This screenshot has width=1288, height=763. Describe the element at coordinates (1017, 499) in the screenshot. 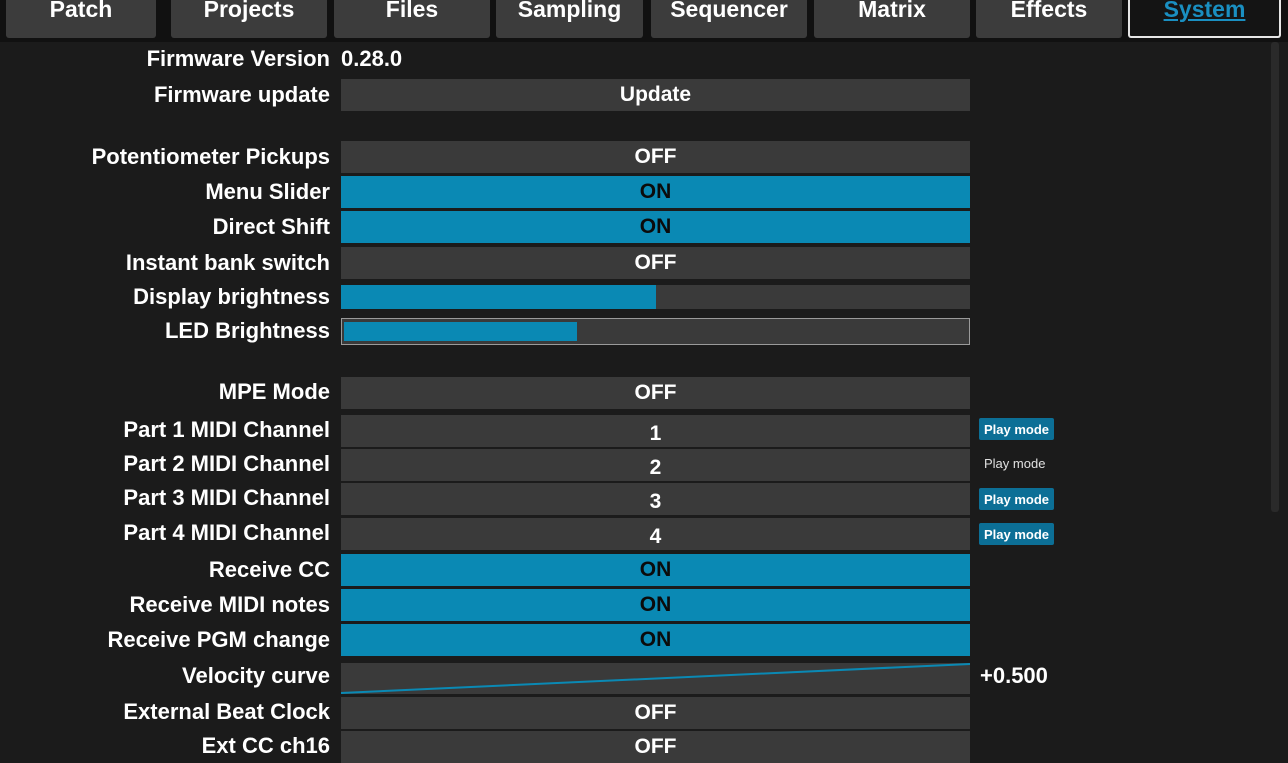

I see `part3-play-mode-badge: Play mode` at that location.